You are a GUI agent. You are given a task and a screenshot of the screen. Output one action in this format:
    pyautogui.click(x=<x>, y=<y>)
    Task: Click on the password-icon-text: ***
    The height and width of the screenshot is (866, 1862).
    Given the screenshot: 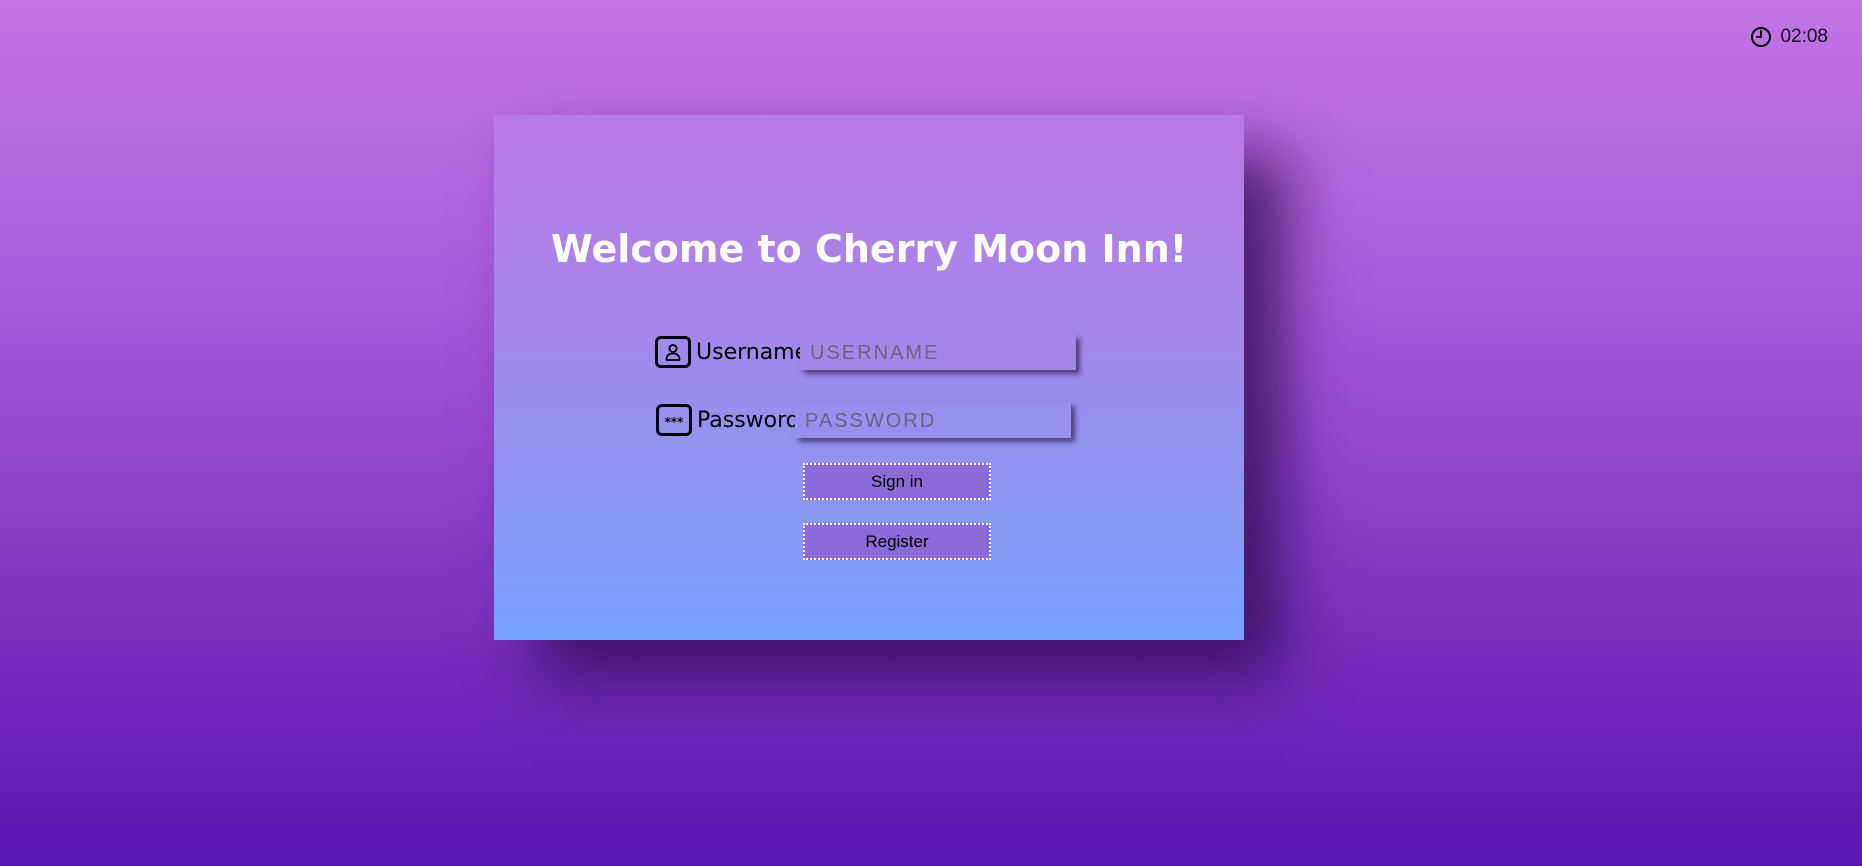 What is the action you would take?
    pyautogui.click(x=674, y=421)
    